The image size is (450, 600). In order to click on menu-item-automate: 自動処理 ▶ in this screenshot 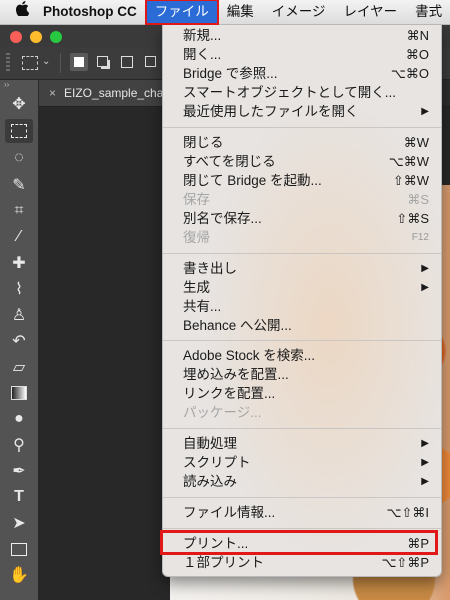, I will do `click(302, 443)`.